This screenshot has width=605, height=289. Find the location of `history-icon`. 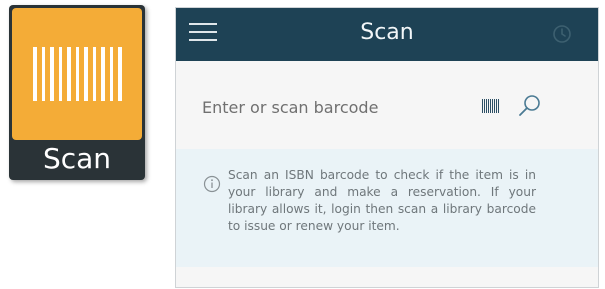

history-icon is located at coordinates (562, 34).